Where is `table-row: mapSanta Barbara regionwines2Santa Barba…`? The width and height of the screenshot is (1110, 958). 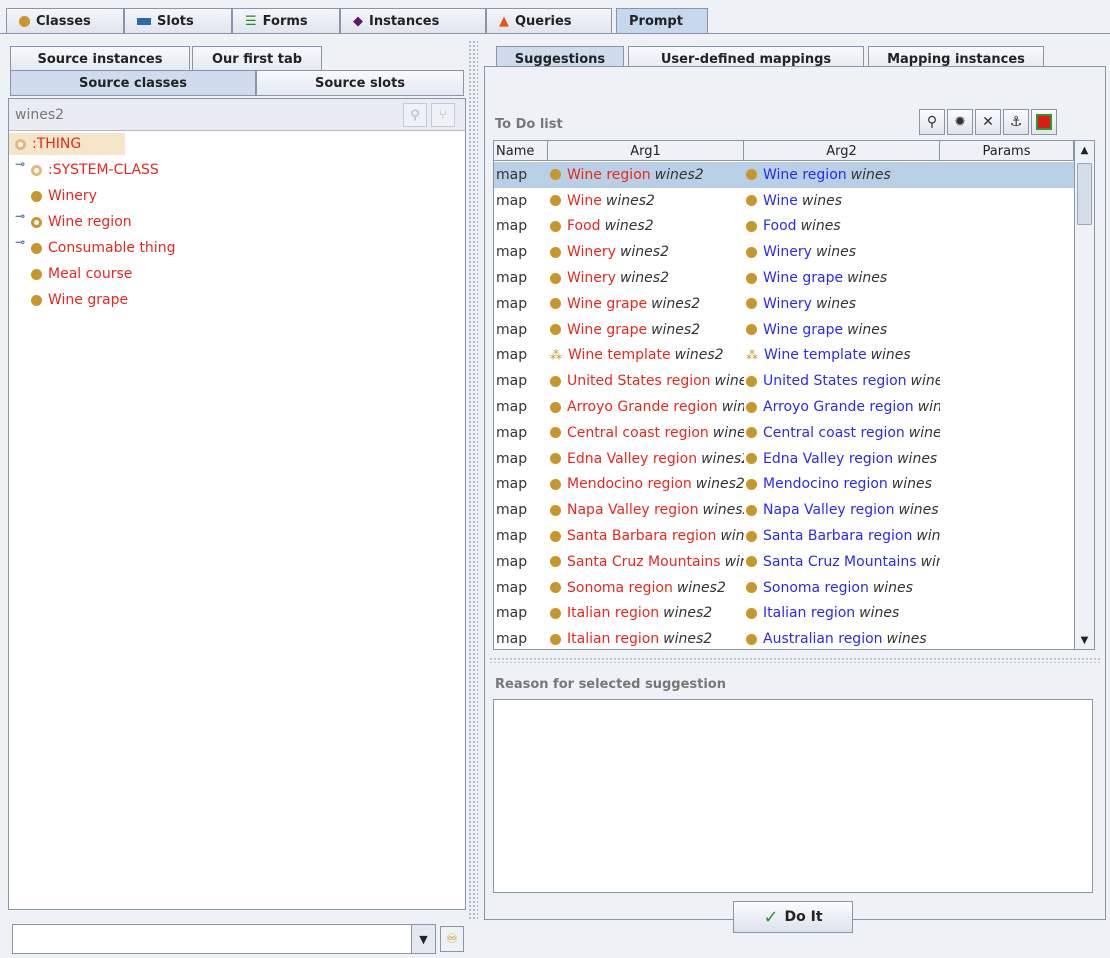
table-row: mapSanta Barbara regionwines2Santa Barba… is located at coordinates (784, 536).